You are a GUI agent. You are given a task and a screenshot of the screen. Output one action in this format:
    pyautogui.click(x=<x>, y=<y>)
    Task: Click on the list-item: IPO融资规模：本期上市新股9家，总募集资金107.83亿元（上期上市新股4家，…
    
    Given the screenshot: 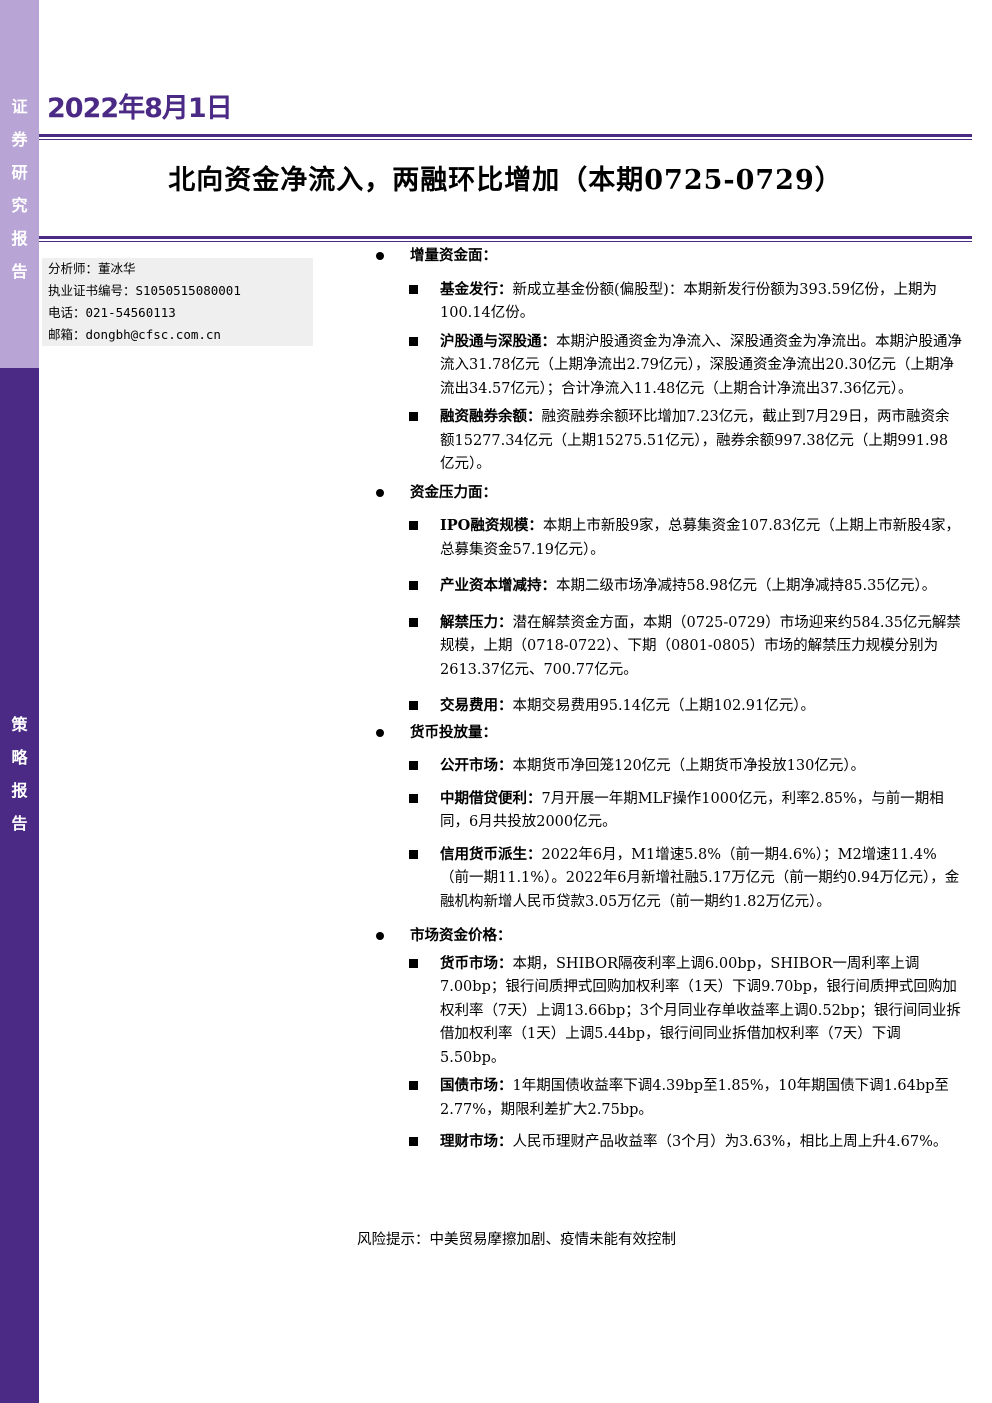 What is the action you would take?
    pyautogui.click(x=667, y=538)
    